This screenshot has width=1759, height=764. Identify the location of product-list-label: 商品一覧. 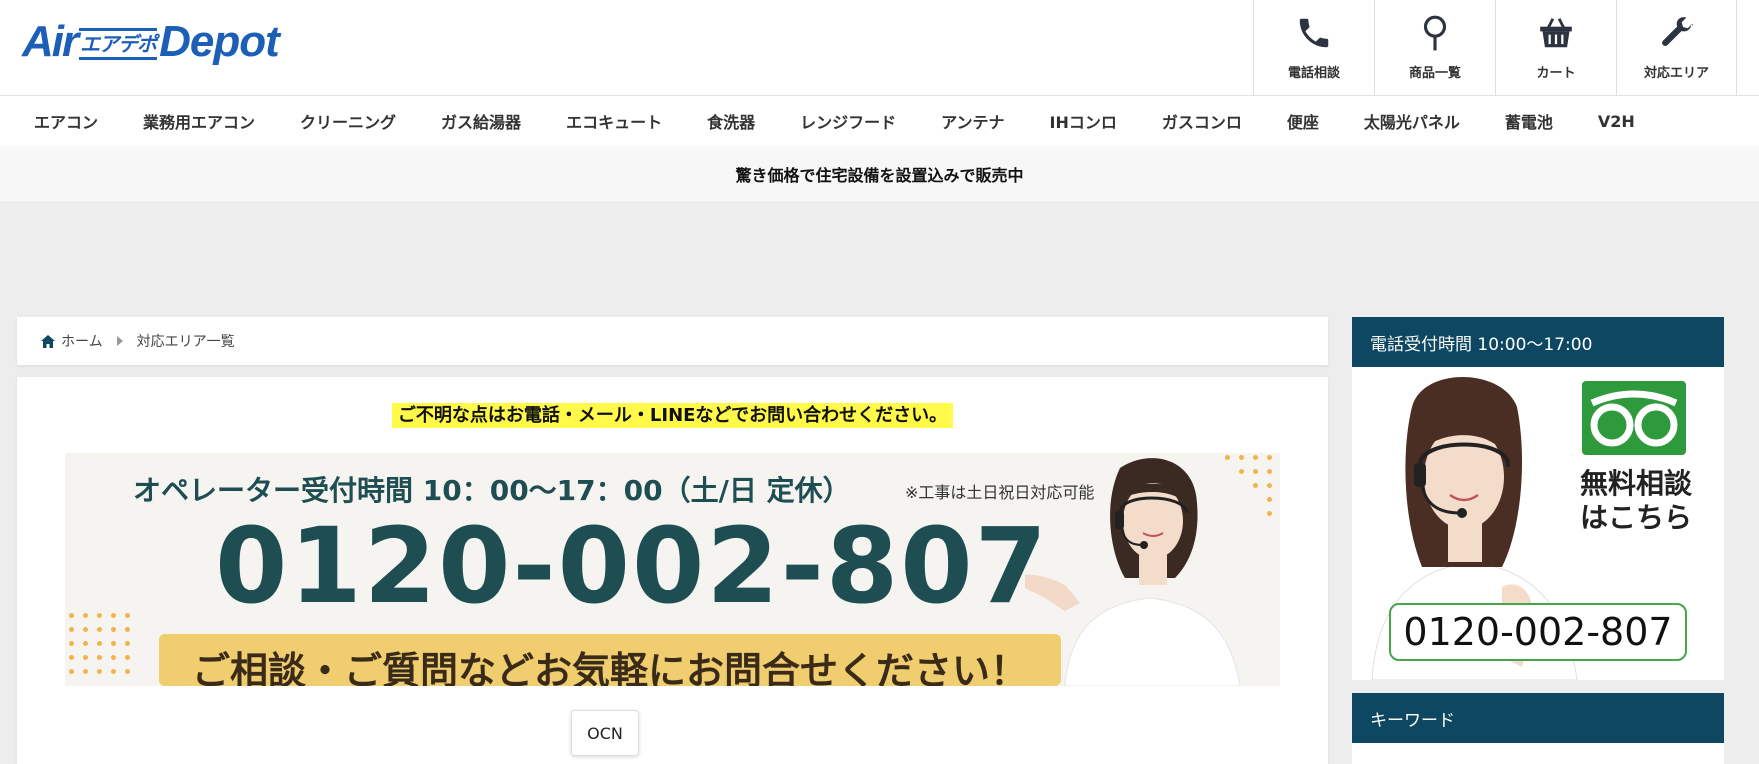
(1434, 73).